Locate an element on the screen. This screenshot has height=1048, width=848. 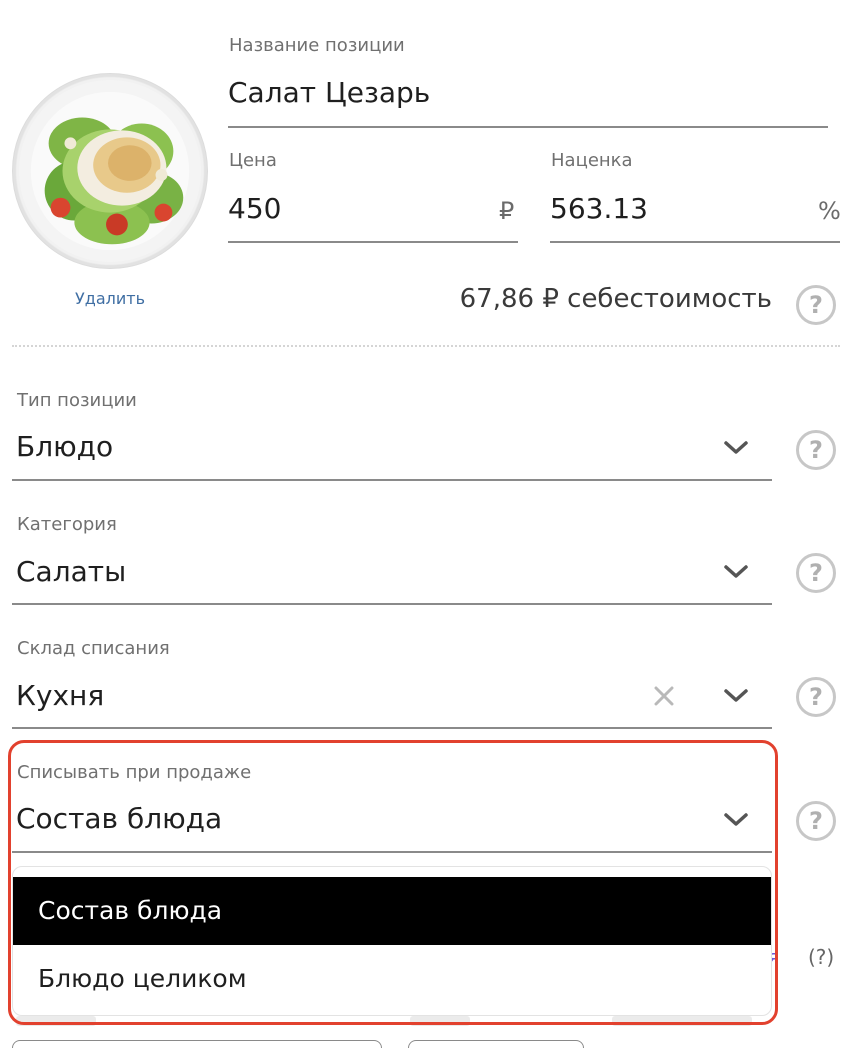
cost-text: 67,86 ₽ себестоимость is located at coordinates (615, 299).